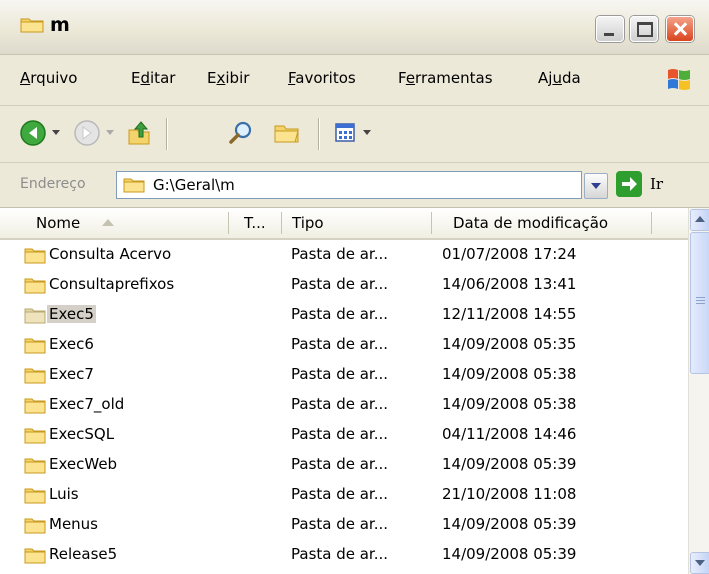 The width and height of the screenshot is (709, 574). Describe the element at coordinates (509, 254) in the screenshot. I see `file-date: 01/07/2008 17:24` at that location.